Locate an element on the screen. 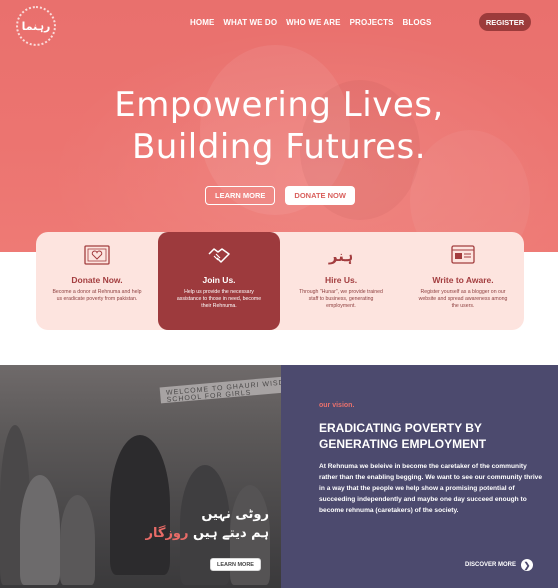 This screenshot has height=588, width=558. urdu-slogan-line1: روٹی نہیں is located at coordinates (235, 514).